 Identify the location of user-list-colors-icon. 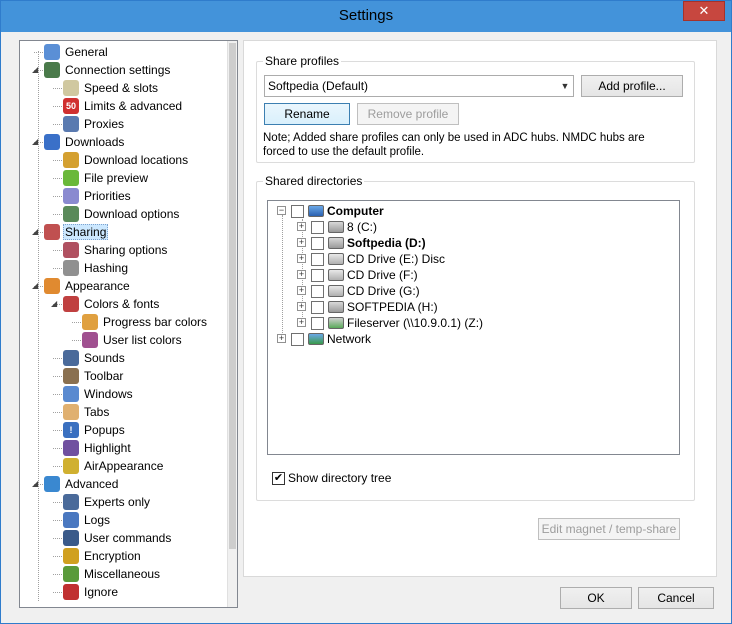
(90, 340).